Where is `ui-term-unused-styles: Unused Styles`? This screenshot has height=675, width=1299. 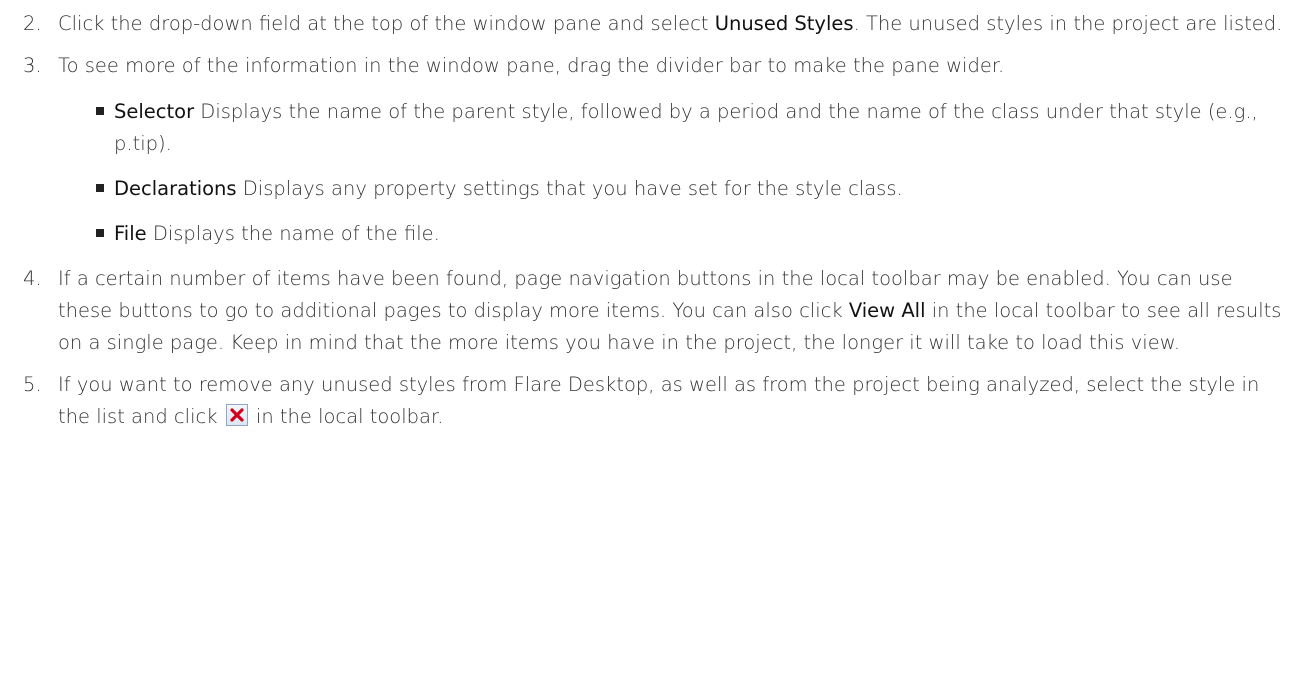
ui-term-unused-styles: Unused Styles is located at coordinates (784, 23).